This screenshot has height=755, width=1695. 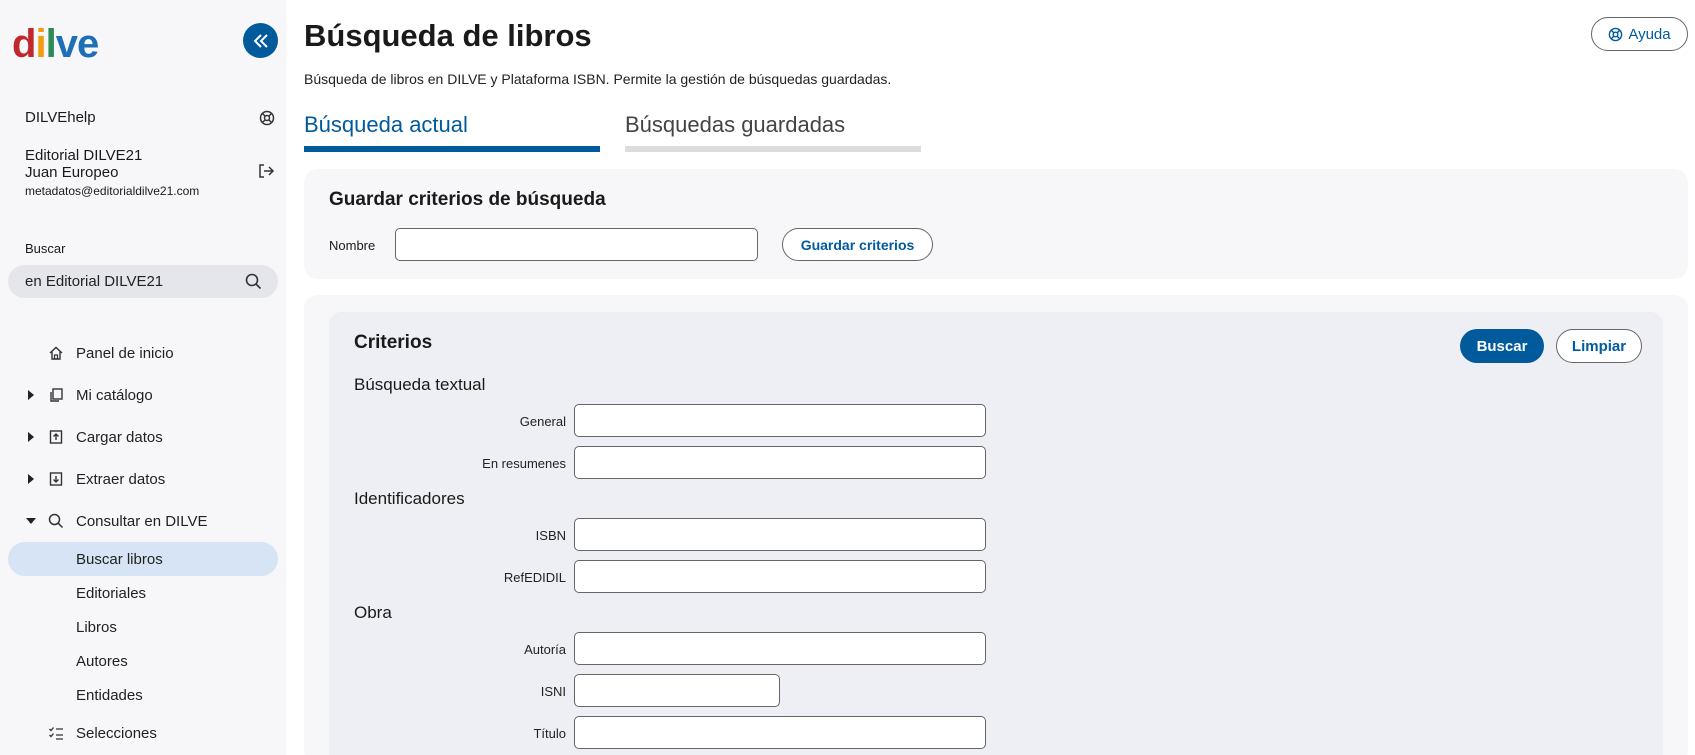 I want to click on home-icon, so click(x=56, y=353).